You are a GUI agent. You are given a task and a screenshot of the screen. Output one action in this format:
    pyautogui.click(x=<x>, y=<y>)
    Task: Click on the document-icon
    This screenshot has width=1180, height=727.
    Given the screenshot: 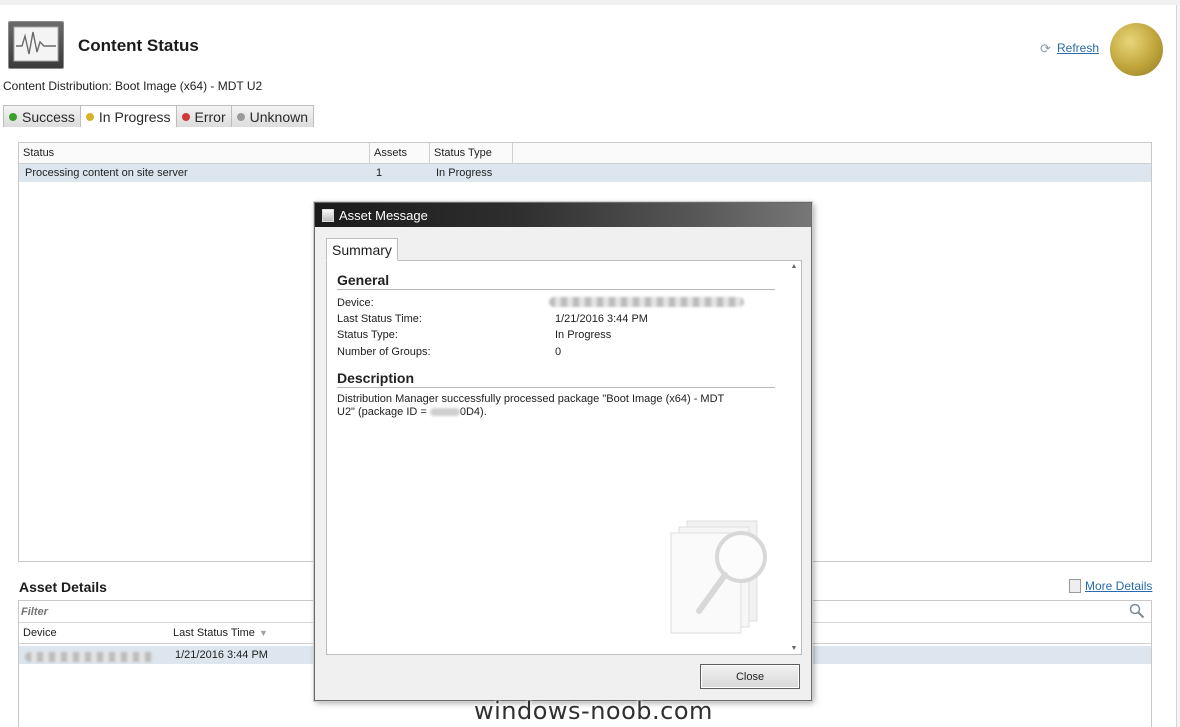 What is the action you would take?
    pyautogui.click(x=1075, y=586)
    